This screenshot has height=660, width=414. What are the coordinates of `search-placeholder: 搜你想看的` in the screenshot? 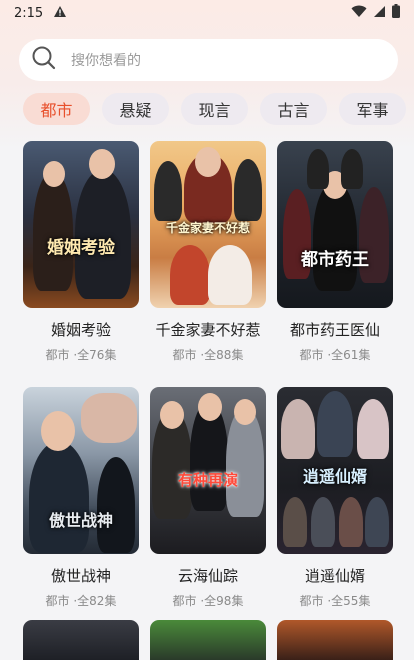 It's located at (106, 61).